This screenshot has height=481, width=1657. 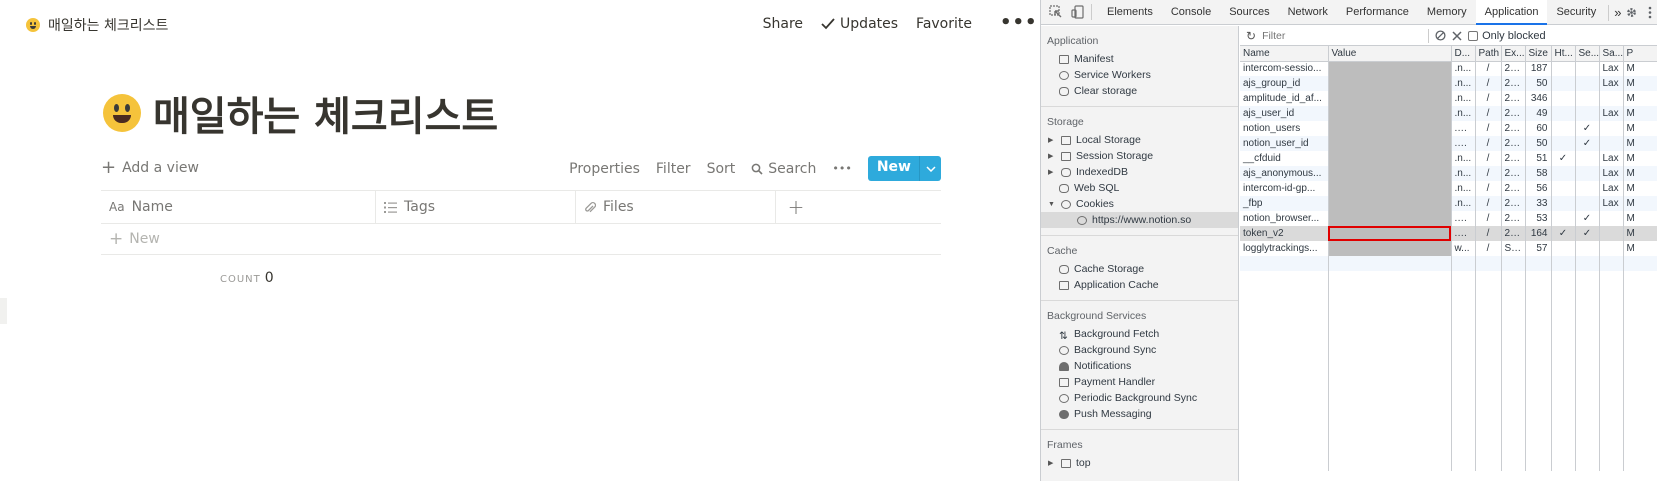 I want to click on breadcrumb: 매일하는 체크리스트, so click(x=97, y=25).